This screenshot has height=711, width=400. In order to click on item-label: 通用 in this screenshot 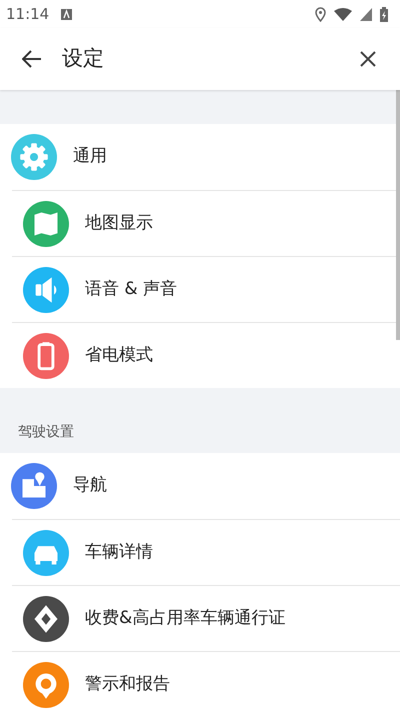, I will do `click(90, 156)`.